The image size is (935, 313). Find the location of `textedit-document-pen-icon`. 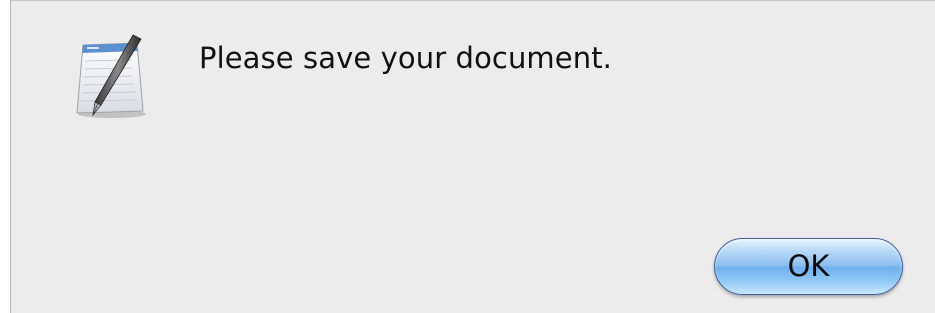

textedit-document-pen-icon is located at coordinates (112, 76).